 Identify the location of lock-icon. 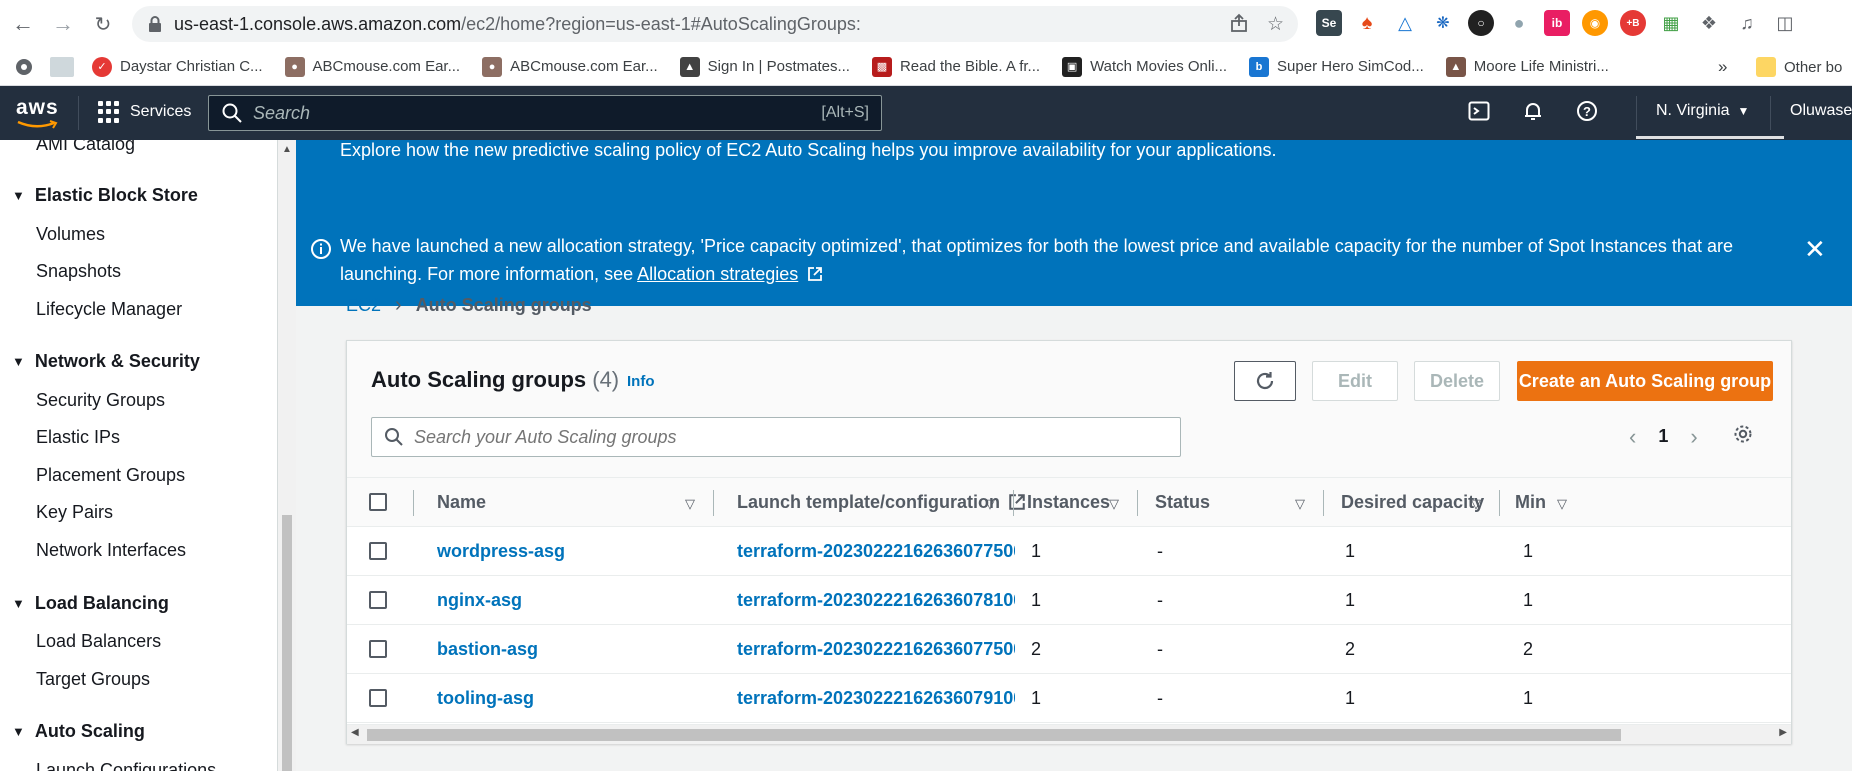
(155, 24).